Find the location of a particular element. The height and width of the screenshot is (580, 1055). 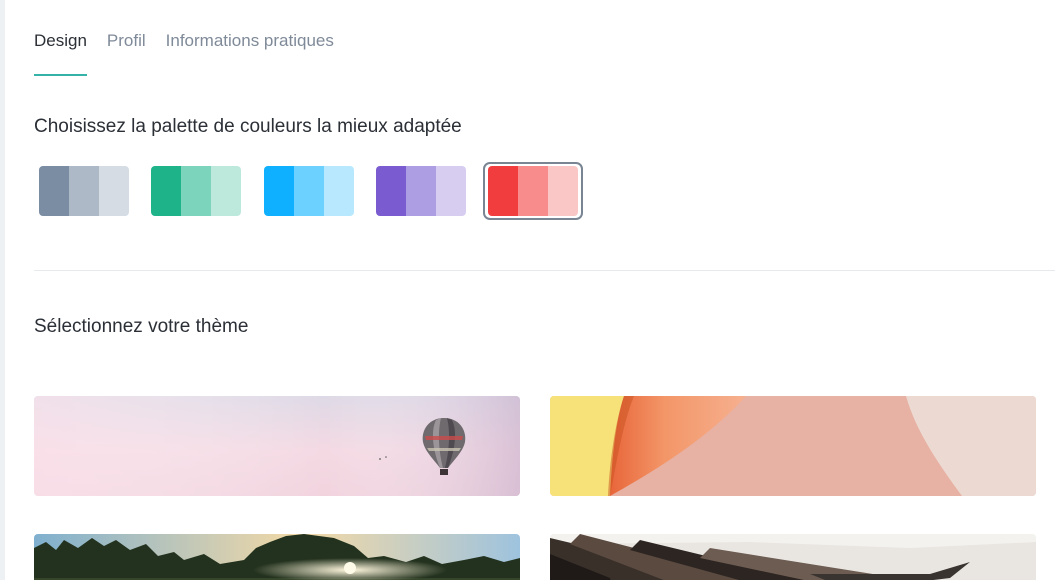

palette-option-rouge is located at coordinates (533, 191).